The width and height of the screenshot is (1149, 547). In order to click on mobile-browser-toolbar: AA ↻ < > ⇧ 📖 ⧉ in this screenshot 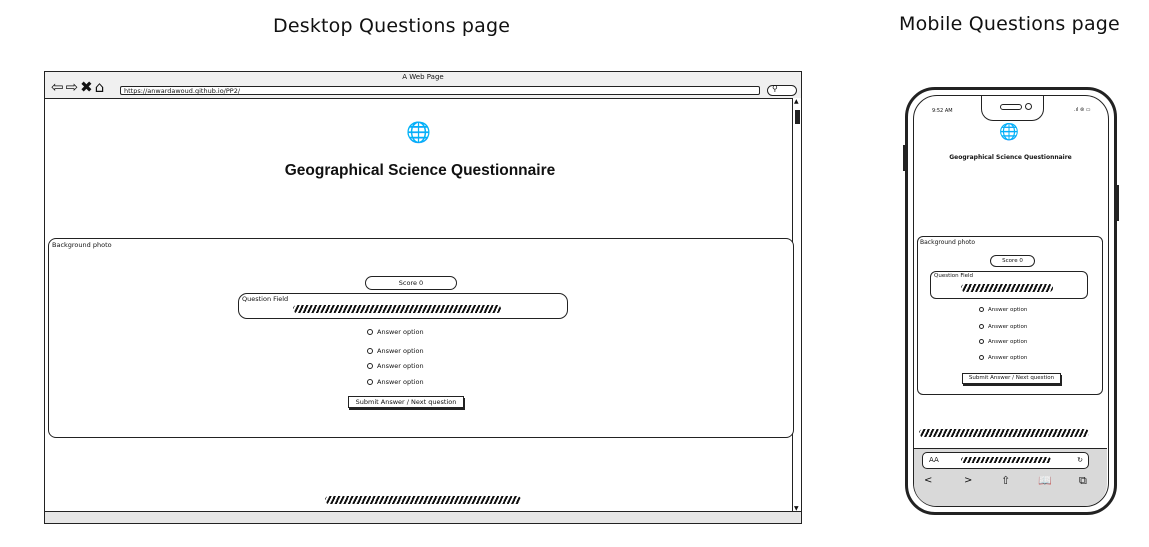, I will do `click(1010, 477)`.